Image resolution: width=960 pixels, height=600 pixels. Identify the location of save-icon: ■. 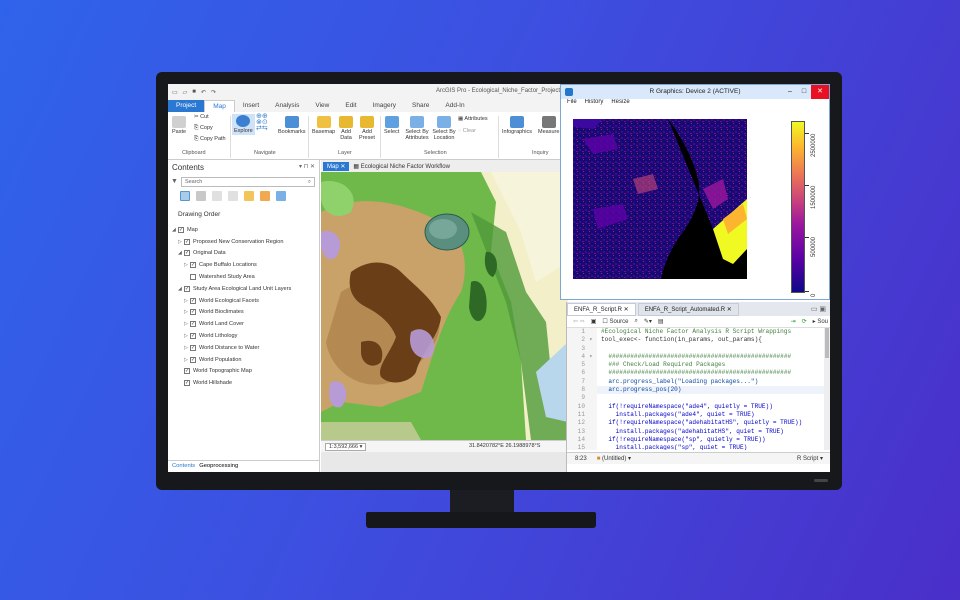
(194, 92).